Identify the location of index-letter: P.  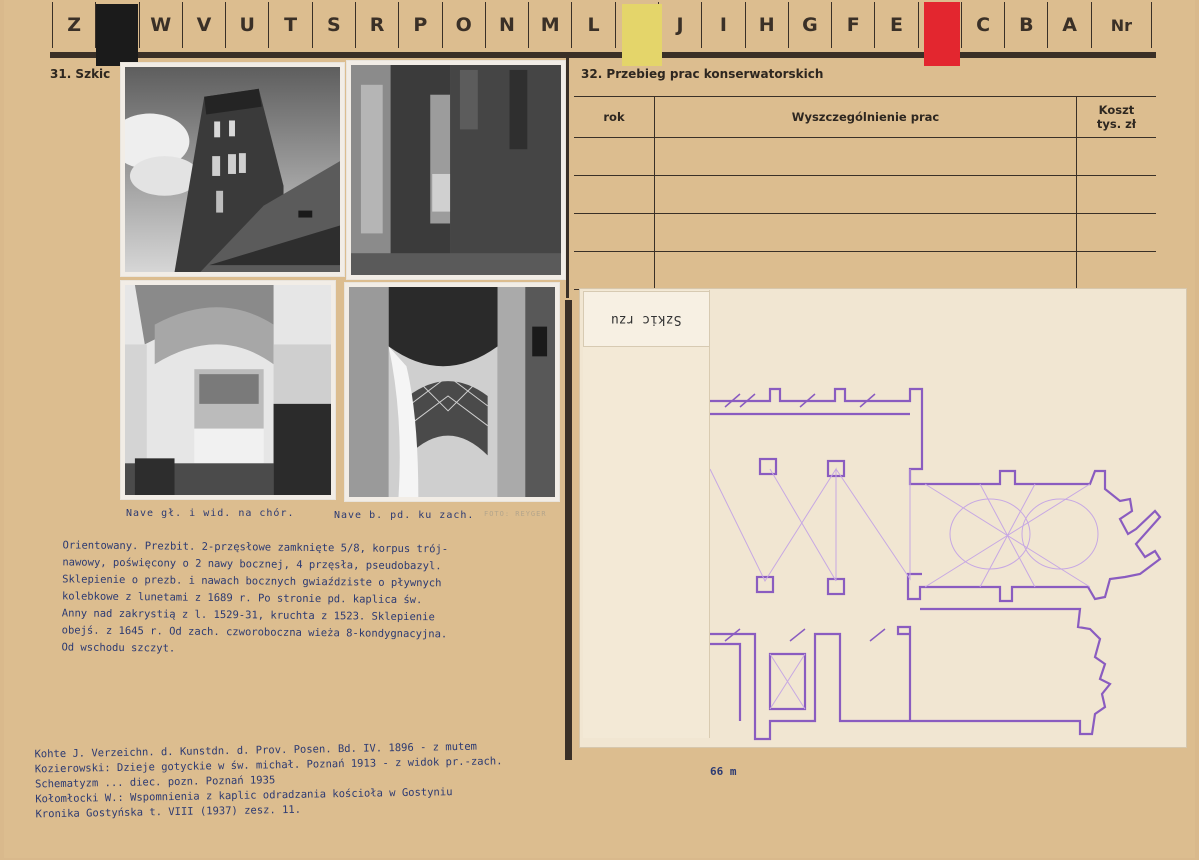
(421, 25).